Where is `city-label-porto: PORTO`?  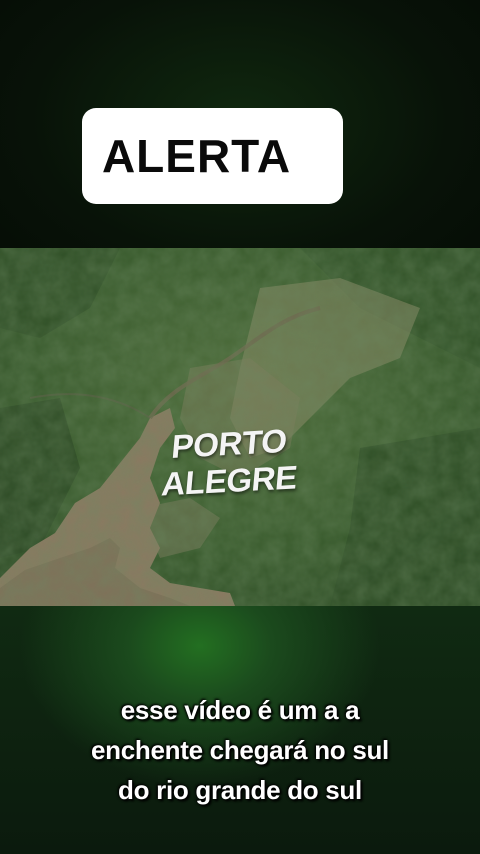
city-label-porto: PORTO is located at coordinates (229, 443).